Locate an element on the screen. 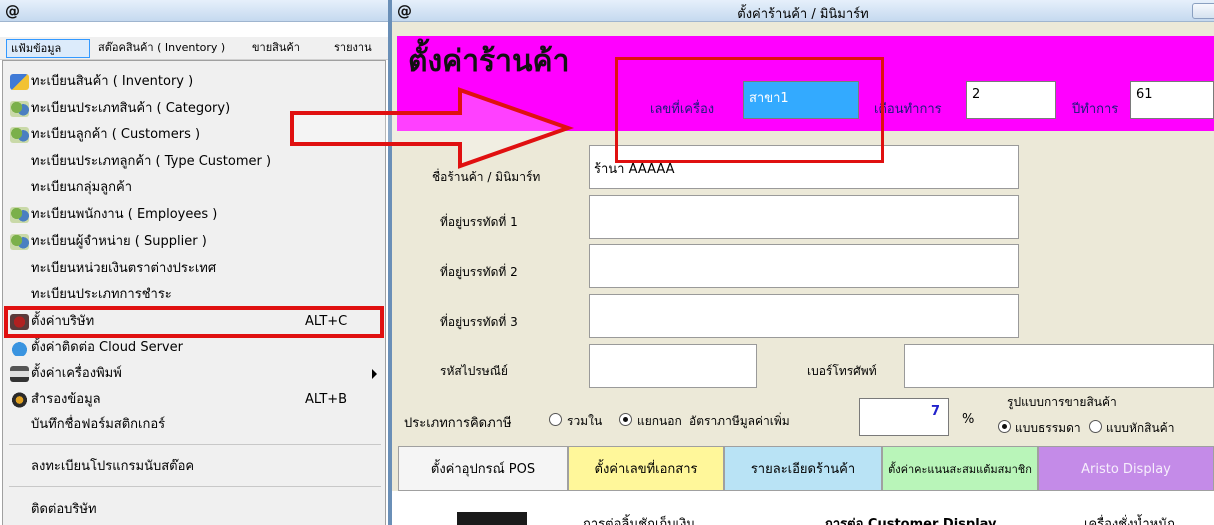 This screenshot has width=1214, height=525. menu-item-type-customer: ทะเบียนประเภทลูกค้า ( Type Customer ) is located at coordinates (197, 162).